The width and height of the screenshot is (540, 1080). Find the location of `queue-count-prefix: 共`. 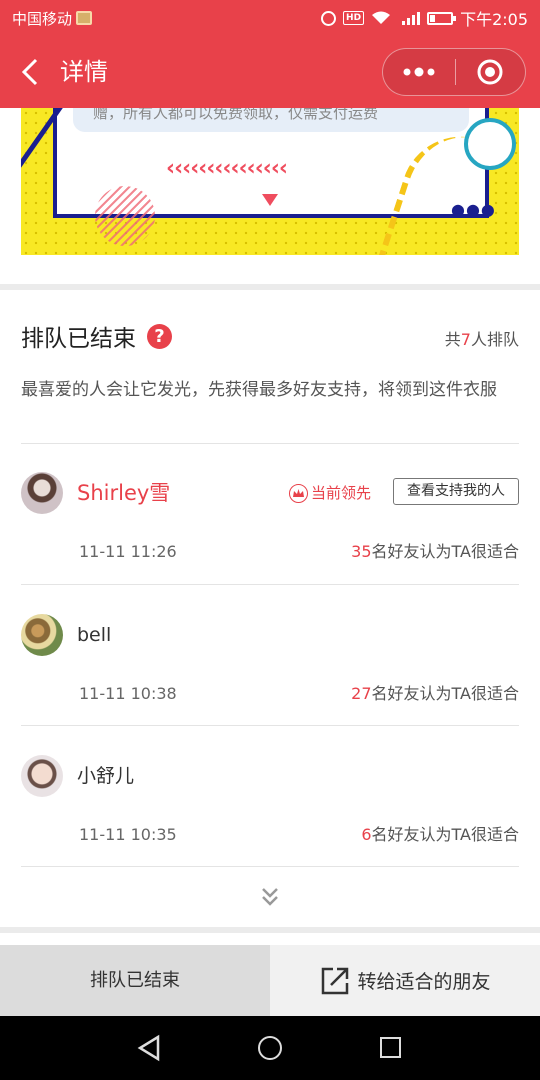

queue-count-prefix: 共 is located at coordinates (452, 339).